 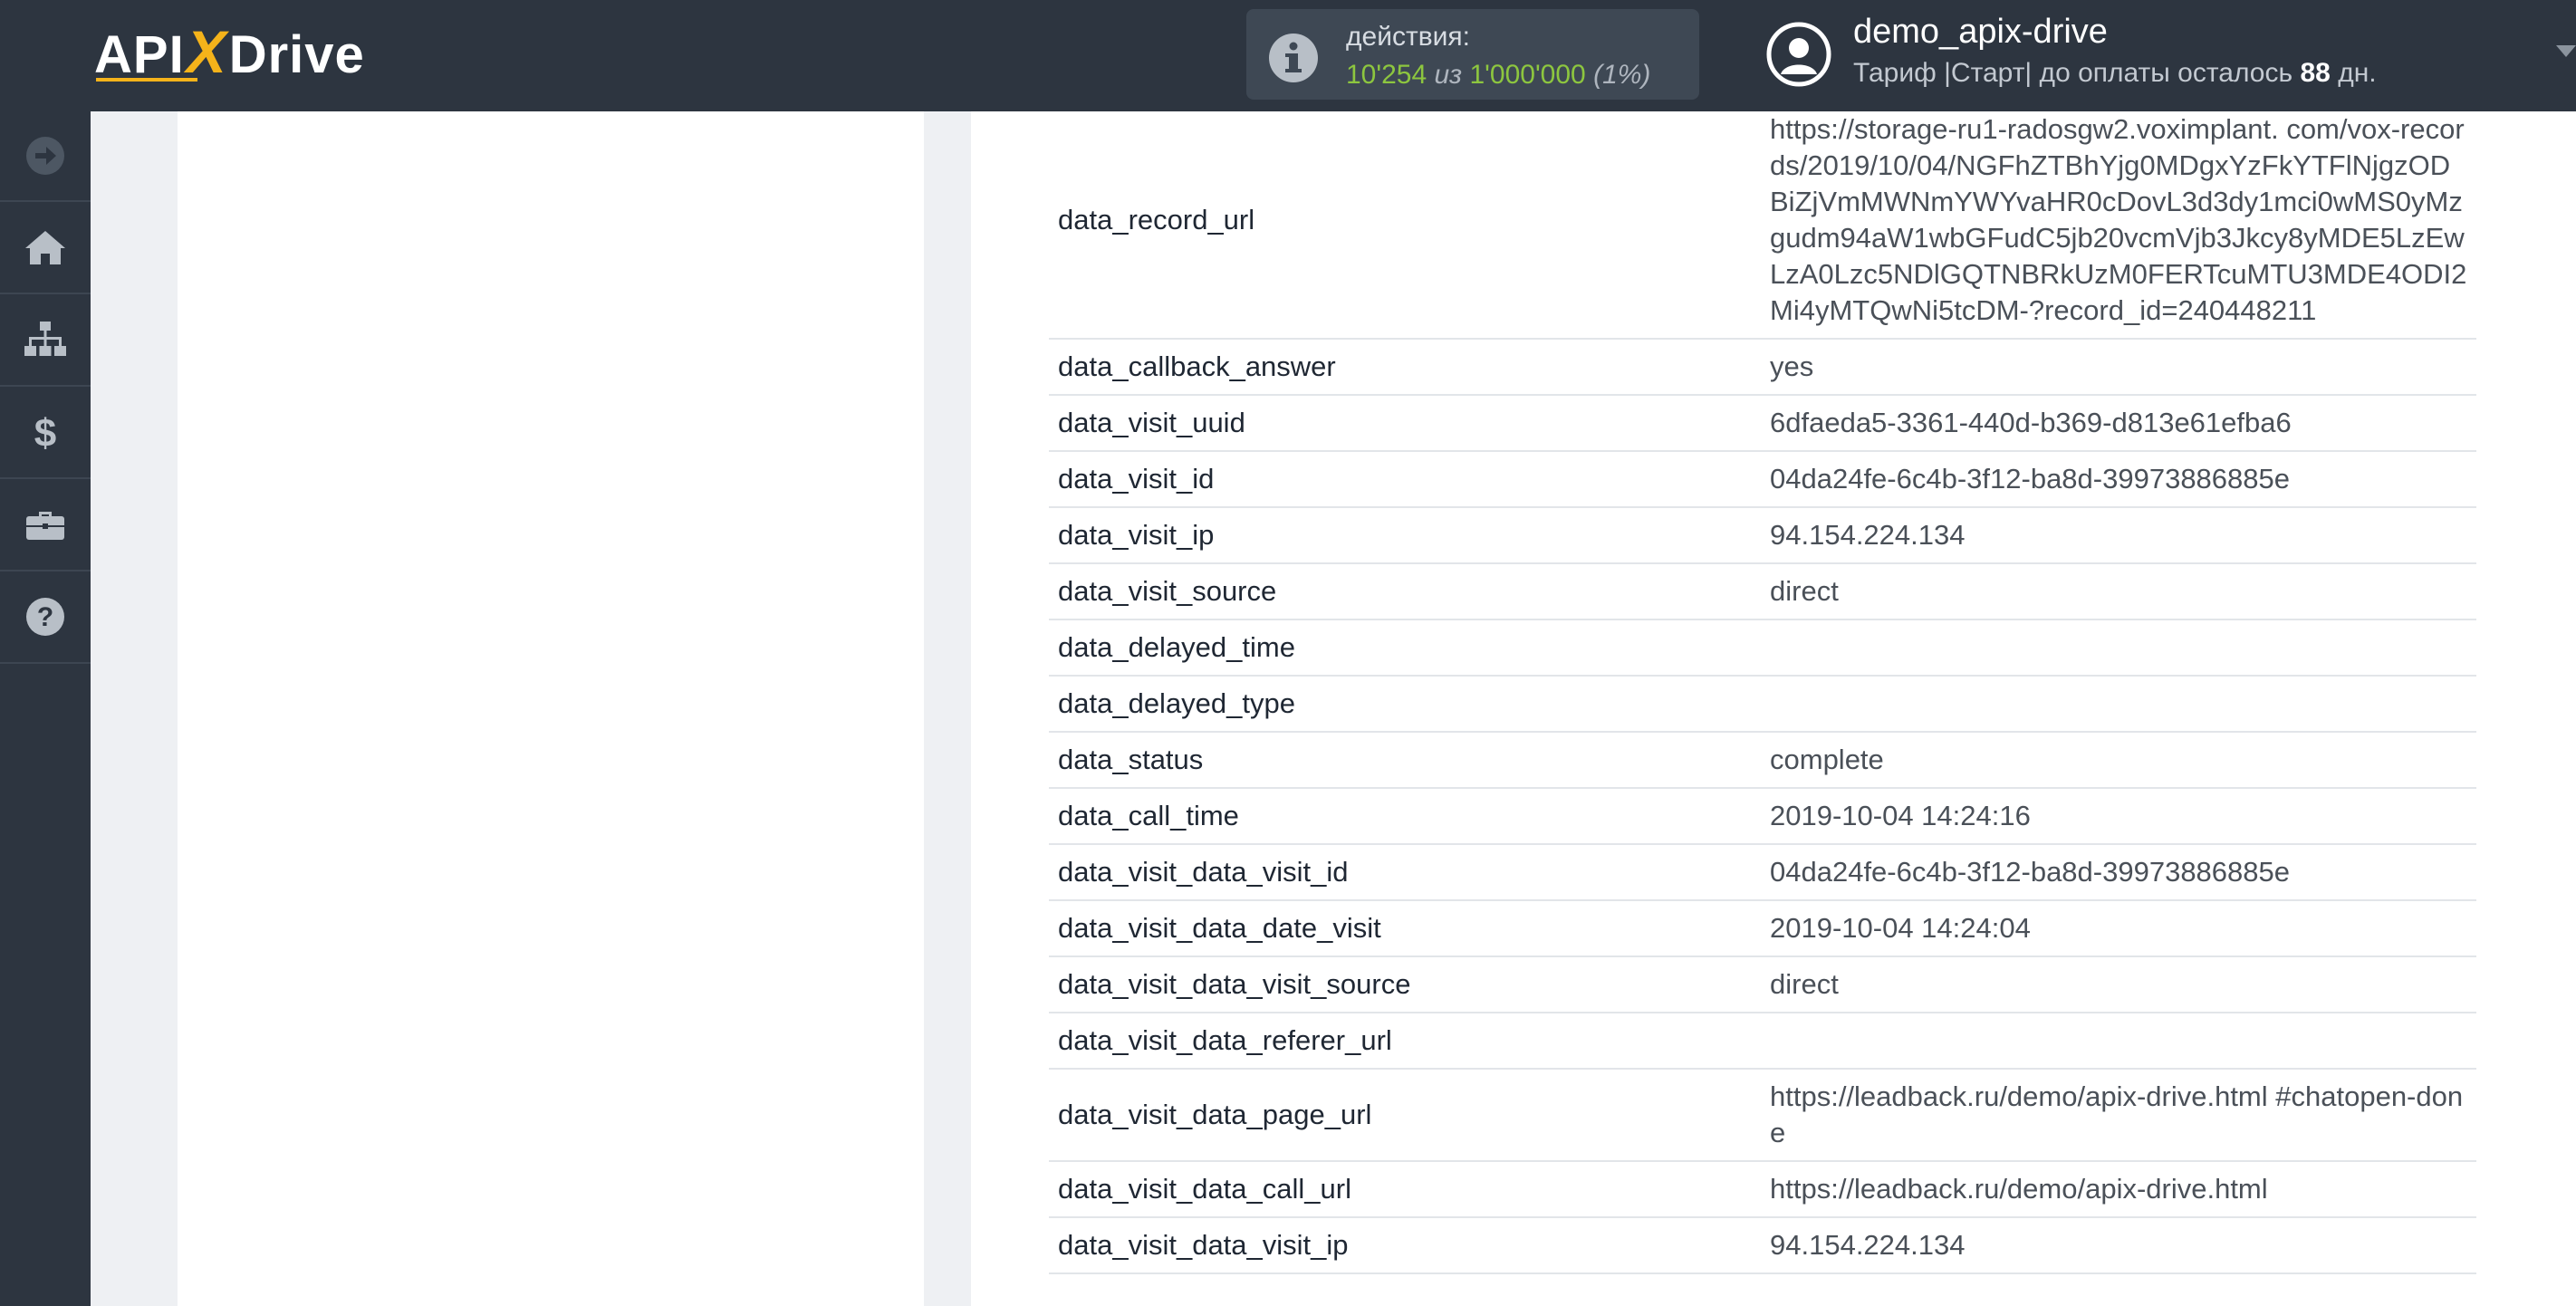 I want to click on field-name: data_visit_ip, so click(x=1405, y=535).